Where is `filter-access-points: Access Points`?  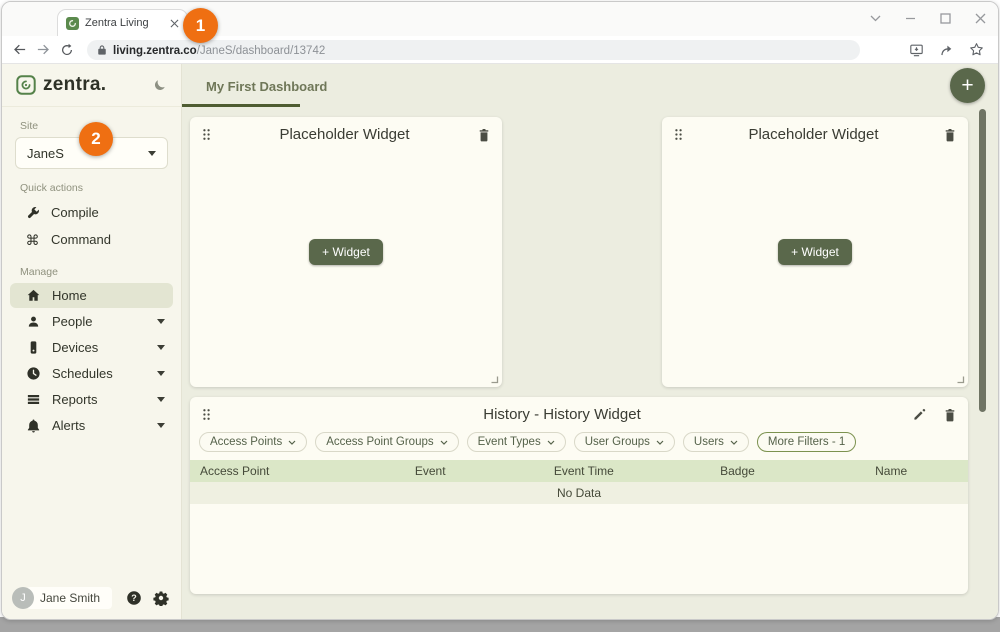 filter-access-points: Access Points is located at coordinates (253, 442).